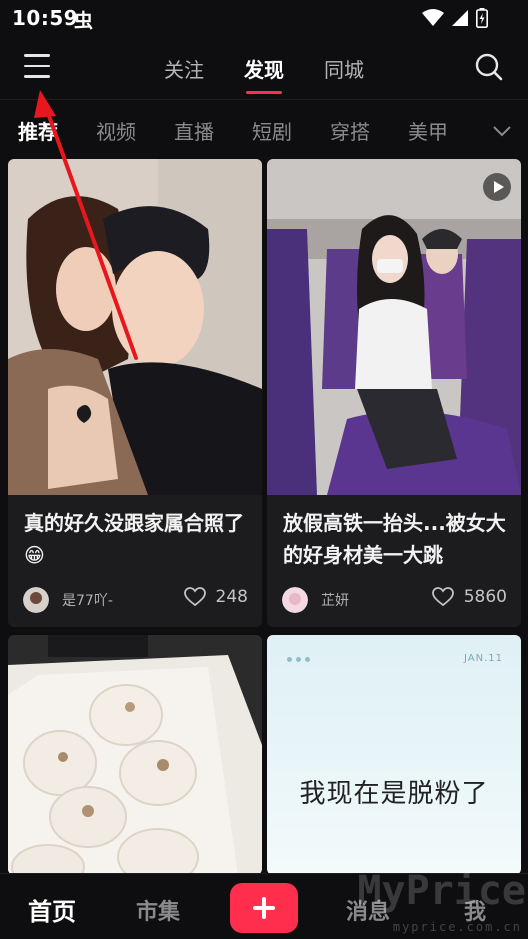 This screenshot has width=528, height=939. What do you see at coordinates (84, 21) in the screenshot?
I see `notification-icon: 虫` at bounding box center [84, 21].